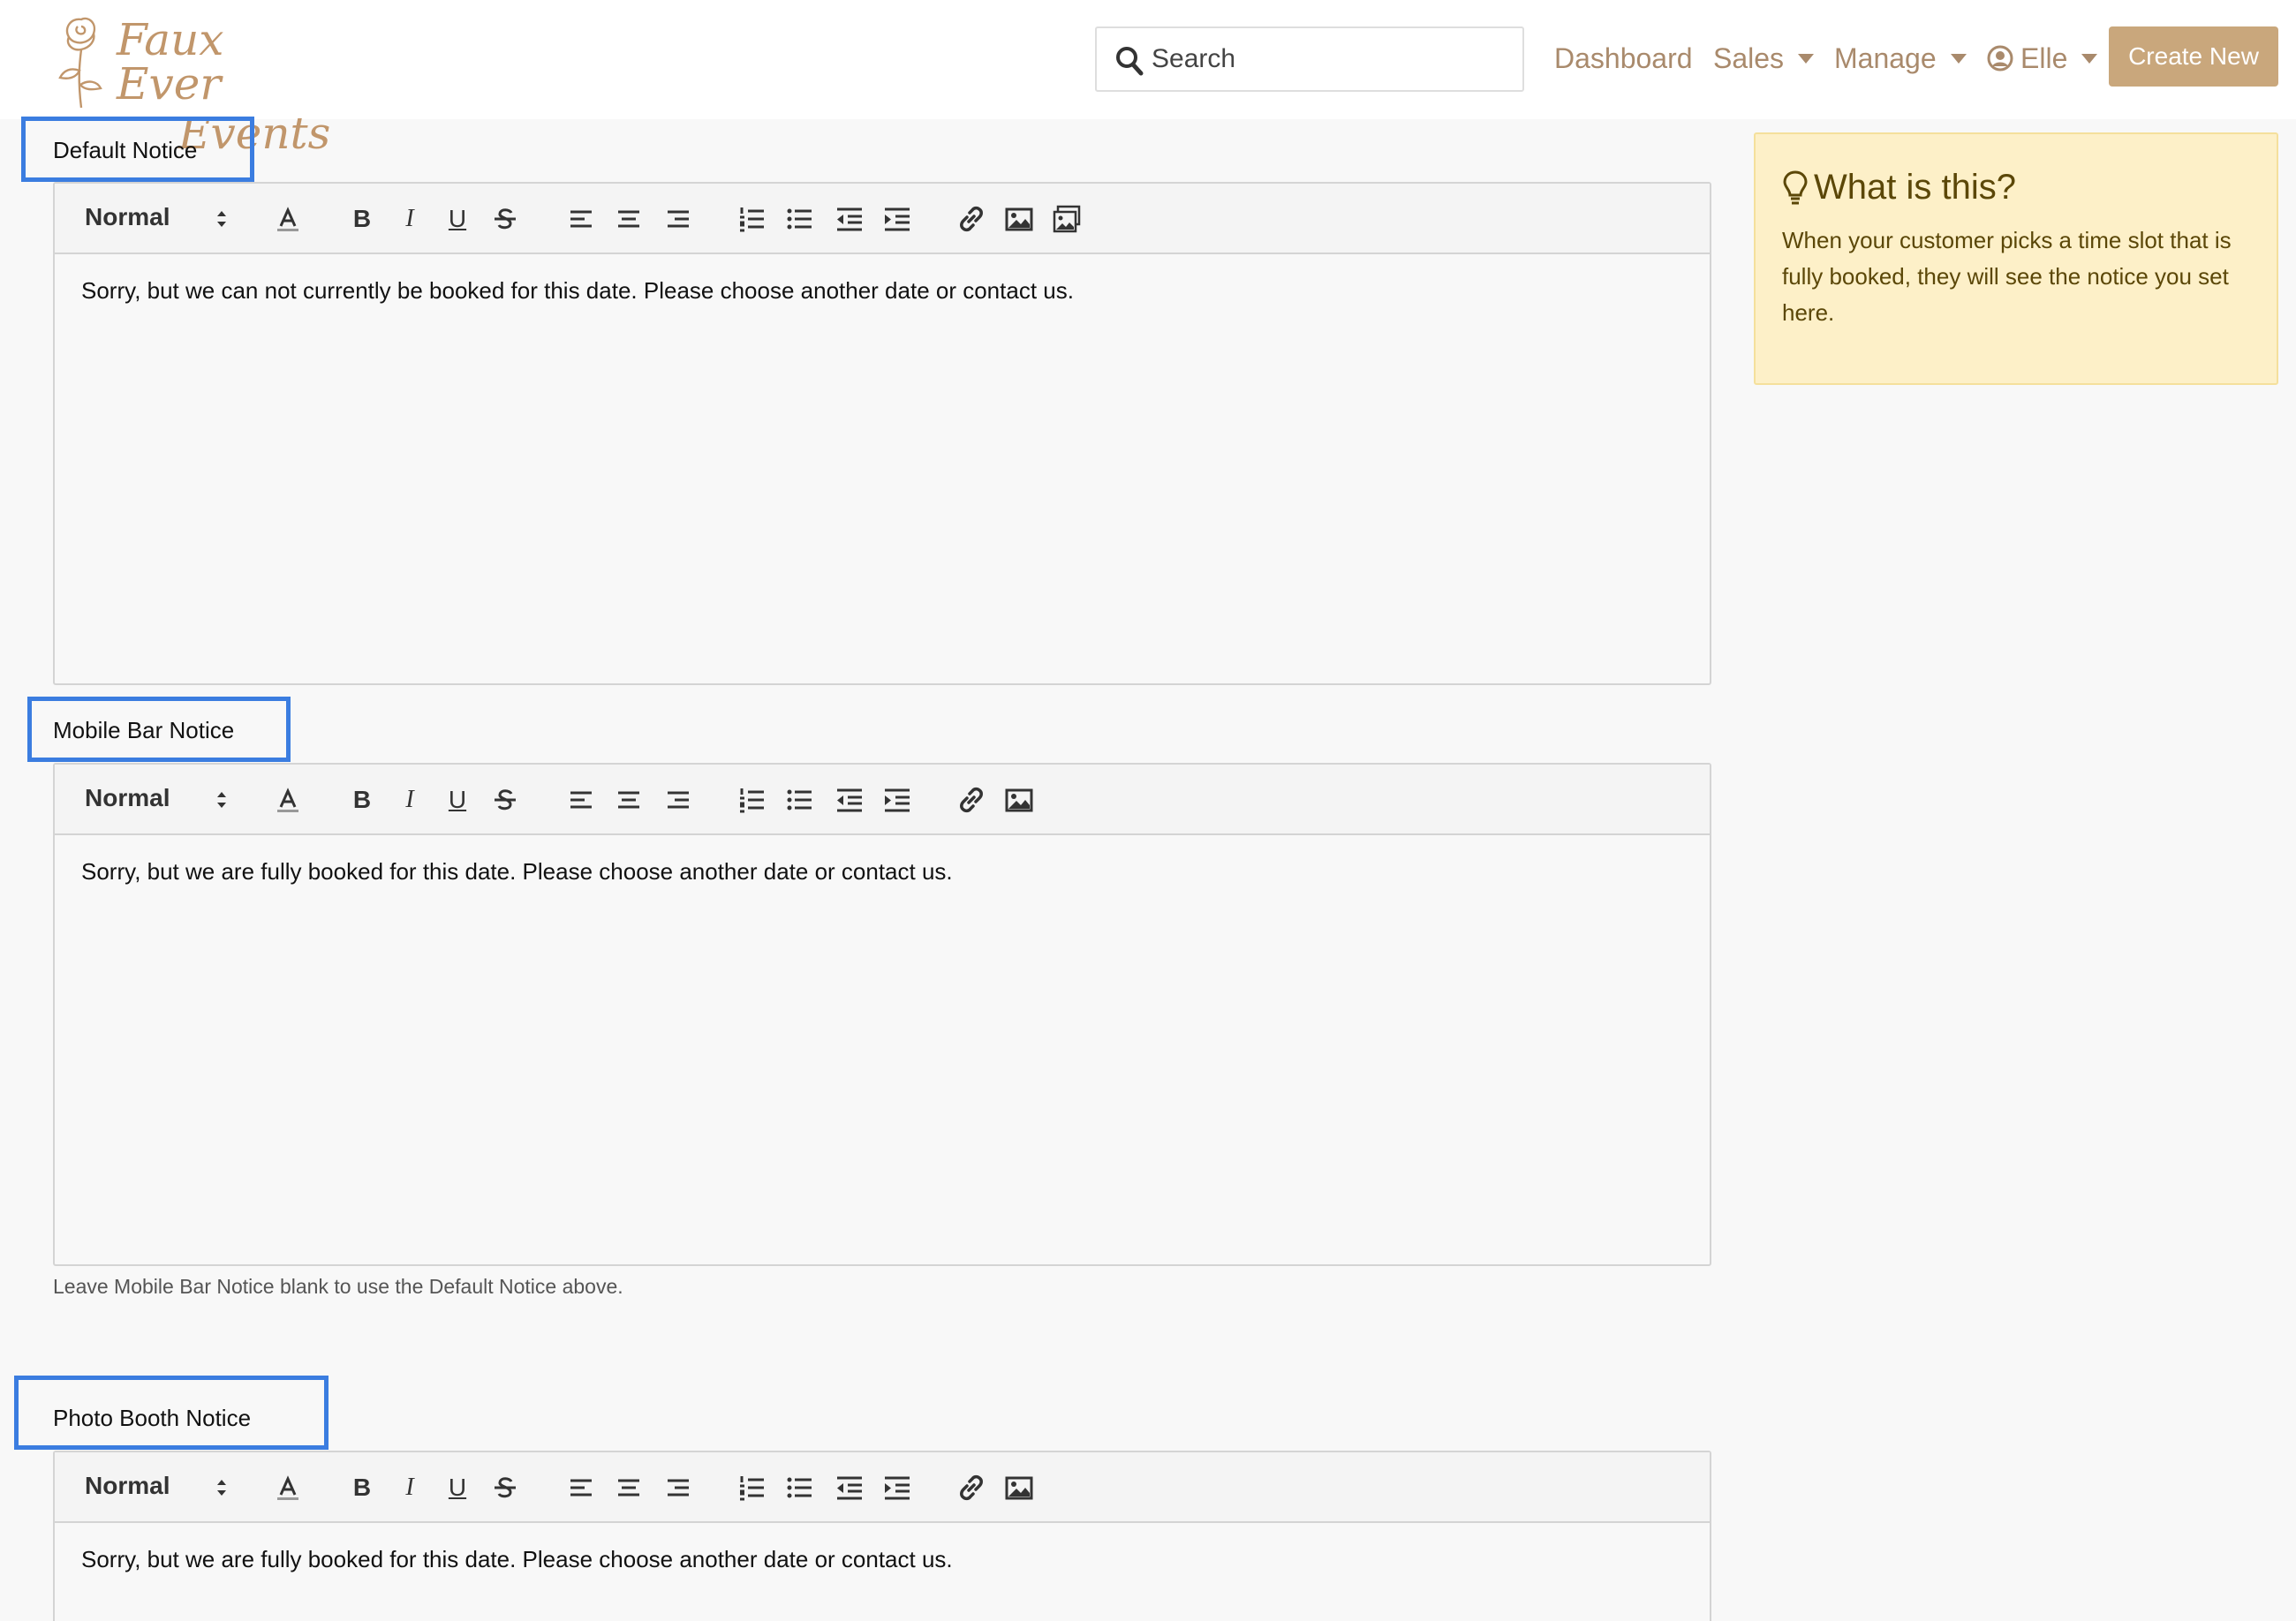 This screenshot has height=1621, width=2296. I want to click on nav-dashboard-label: Dashboard, so click(1623, 58).